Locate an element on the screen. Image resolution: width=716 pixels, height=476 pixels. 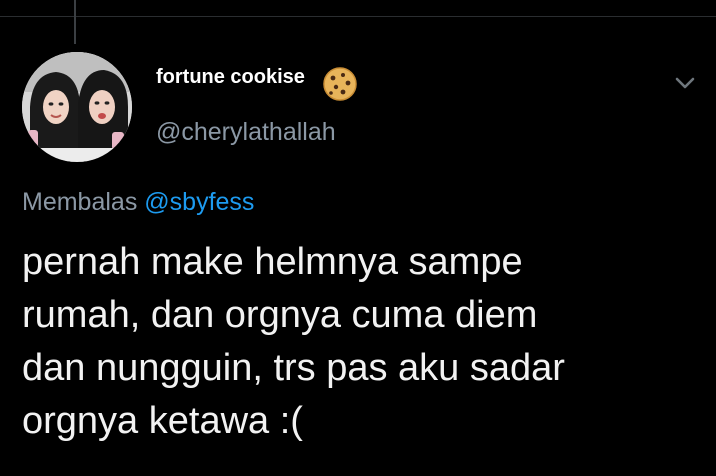
display-name: fortune cookise is located at coordinates (230, 77).